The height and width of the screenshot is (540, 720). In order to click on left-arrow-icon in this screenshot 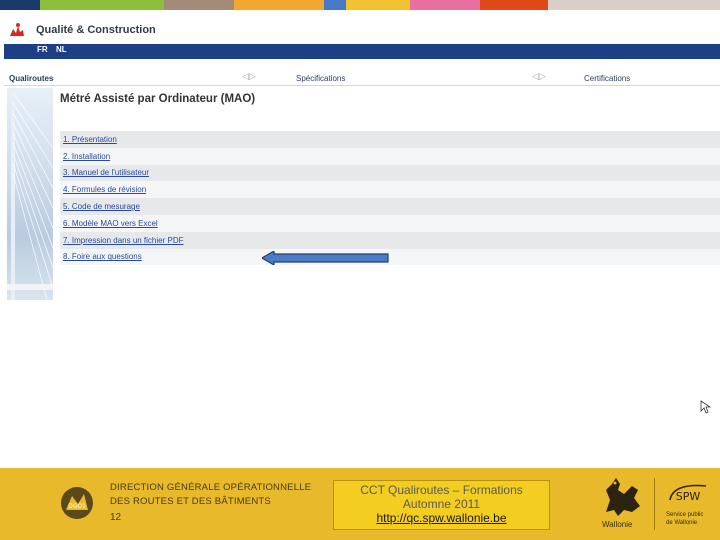, I will do `click(325, 258)`.